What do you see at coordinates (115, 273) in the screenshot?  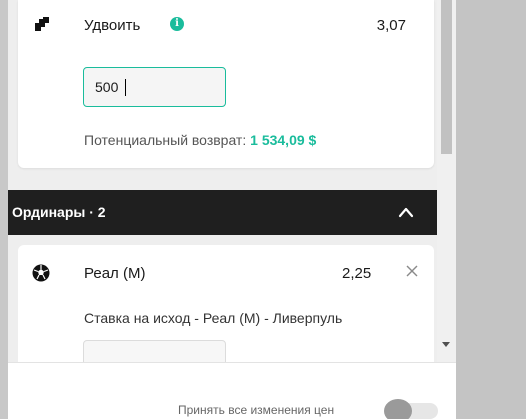 I see `single-bet-title: Реал (М)` at bounding box center [115, 273].